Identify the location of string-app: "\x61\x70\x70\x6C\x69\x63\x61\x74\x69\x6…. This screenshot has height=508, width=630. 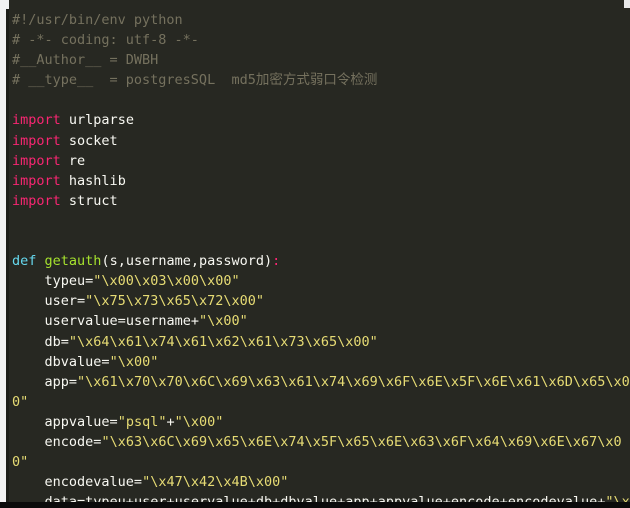
(321, 391).